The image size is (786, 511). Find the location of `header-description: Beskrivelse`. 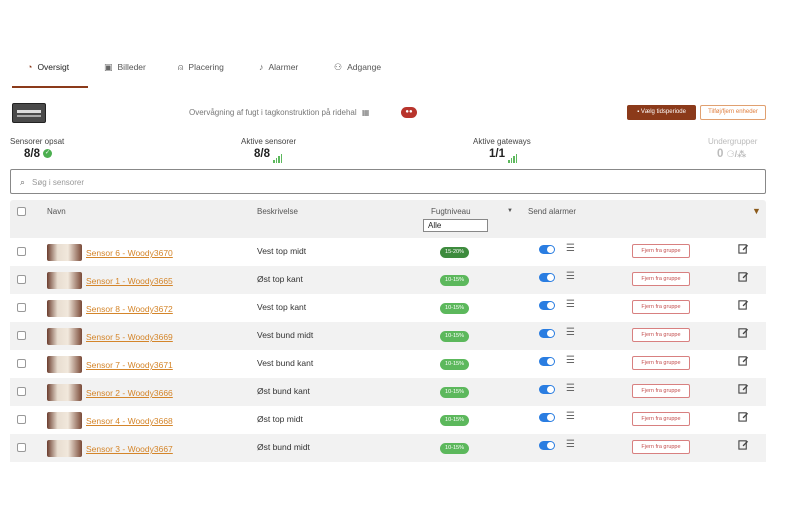

header-description: Beskrivelse is located at coordinates (277, 211).